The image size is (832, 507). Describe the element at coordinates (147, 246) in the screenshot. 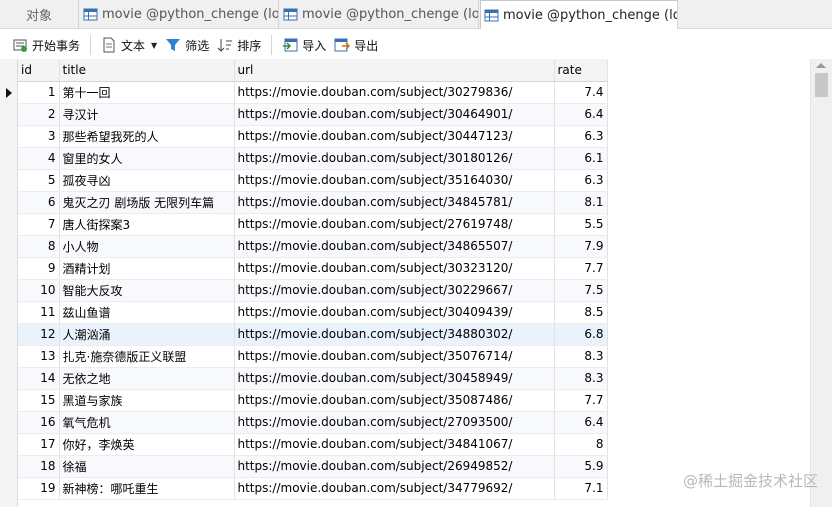

I see `cell-title: 小人物` at that location.